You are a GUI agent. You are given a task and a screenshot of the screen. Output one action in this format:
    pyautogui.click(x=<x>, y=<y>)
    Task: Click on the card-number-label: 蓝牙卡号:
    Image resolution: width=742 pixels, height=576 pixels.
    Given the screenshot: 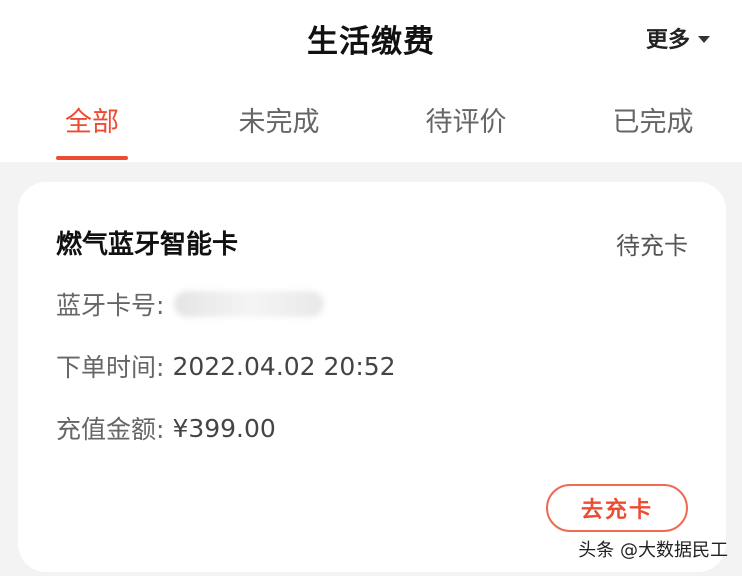 What is the action you would take?
    pyautogui.click(x=110, y=305)
    